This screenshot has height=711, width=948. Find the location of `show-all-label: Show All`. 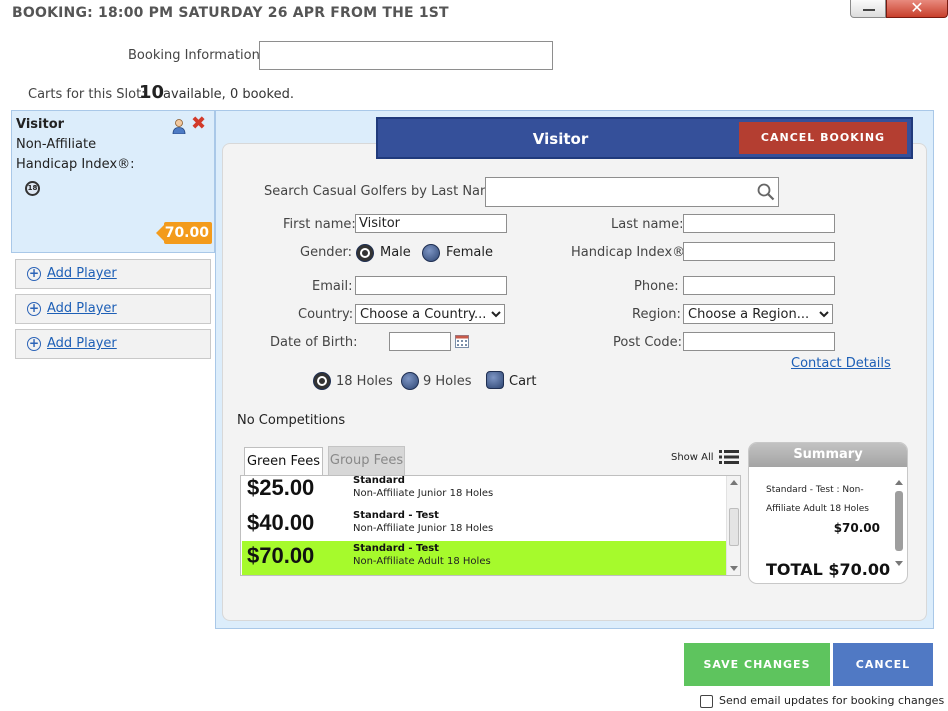

show-all-label: Show All is located at coordinates (692, 457).